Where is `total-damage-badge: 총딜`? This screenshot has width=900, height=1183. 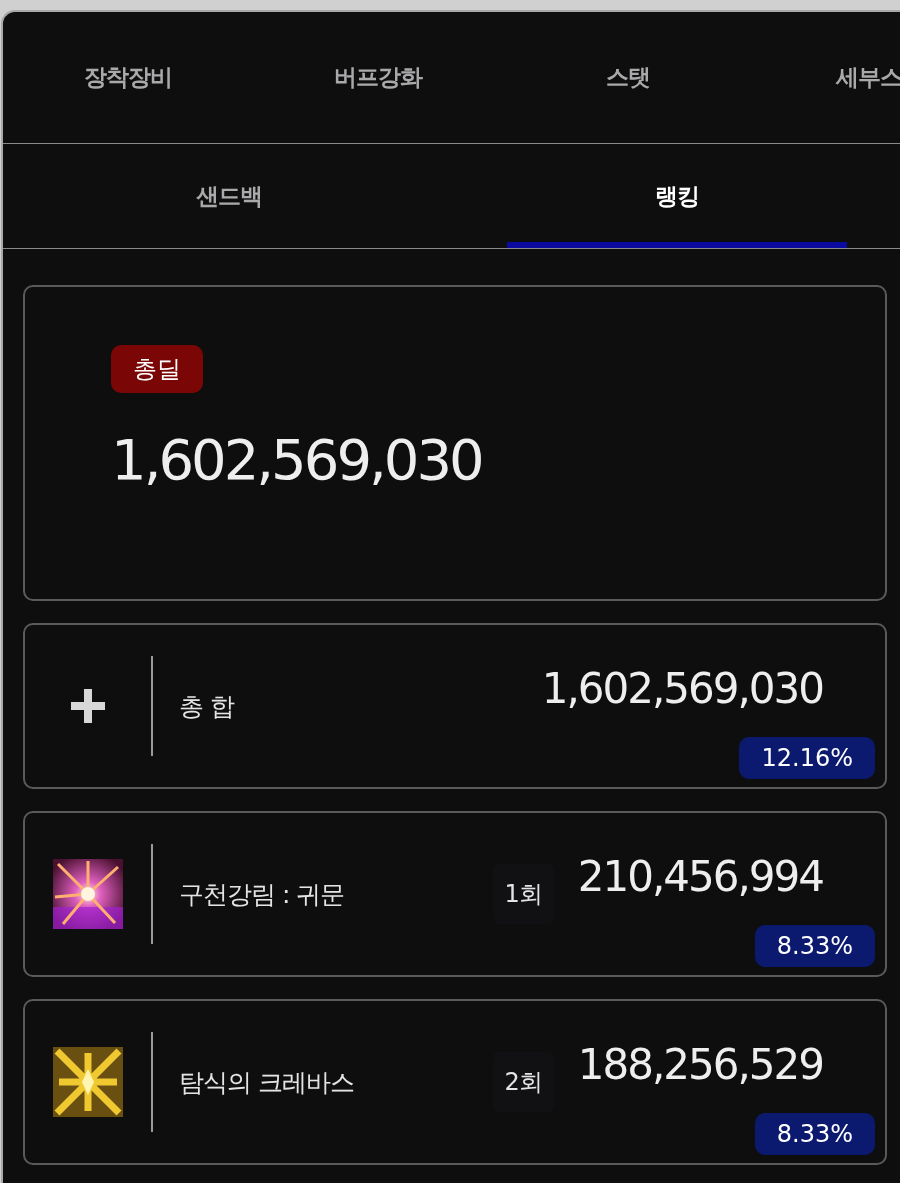 total-damage-badge: 총딜 is located at coordinates (157, 369).